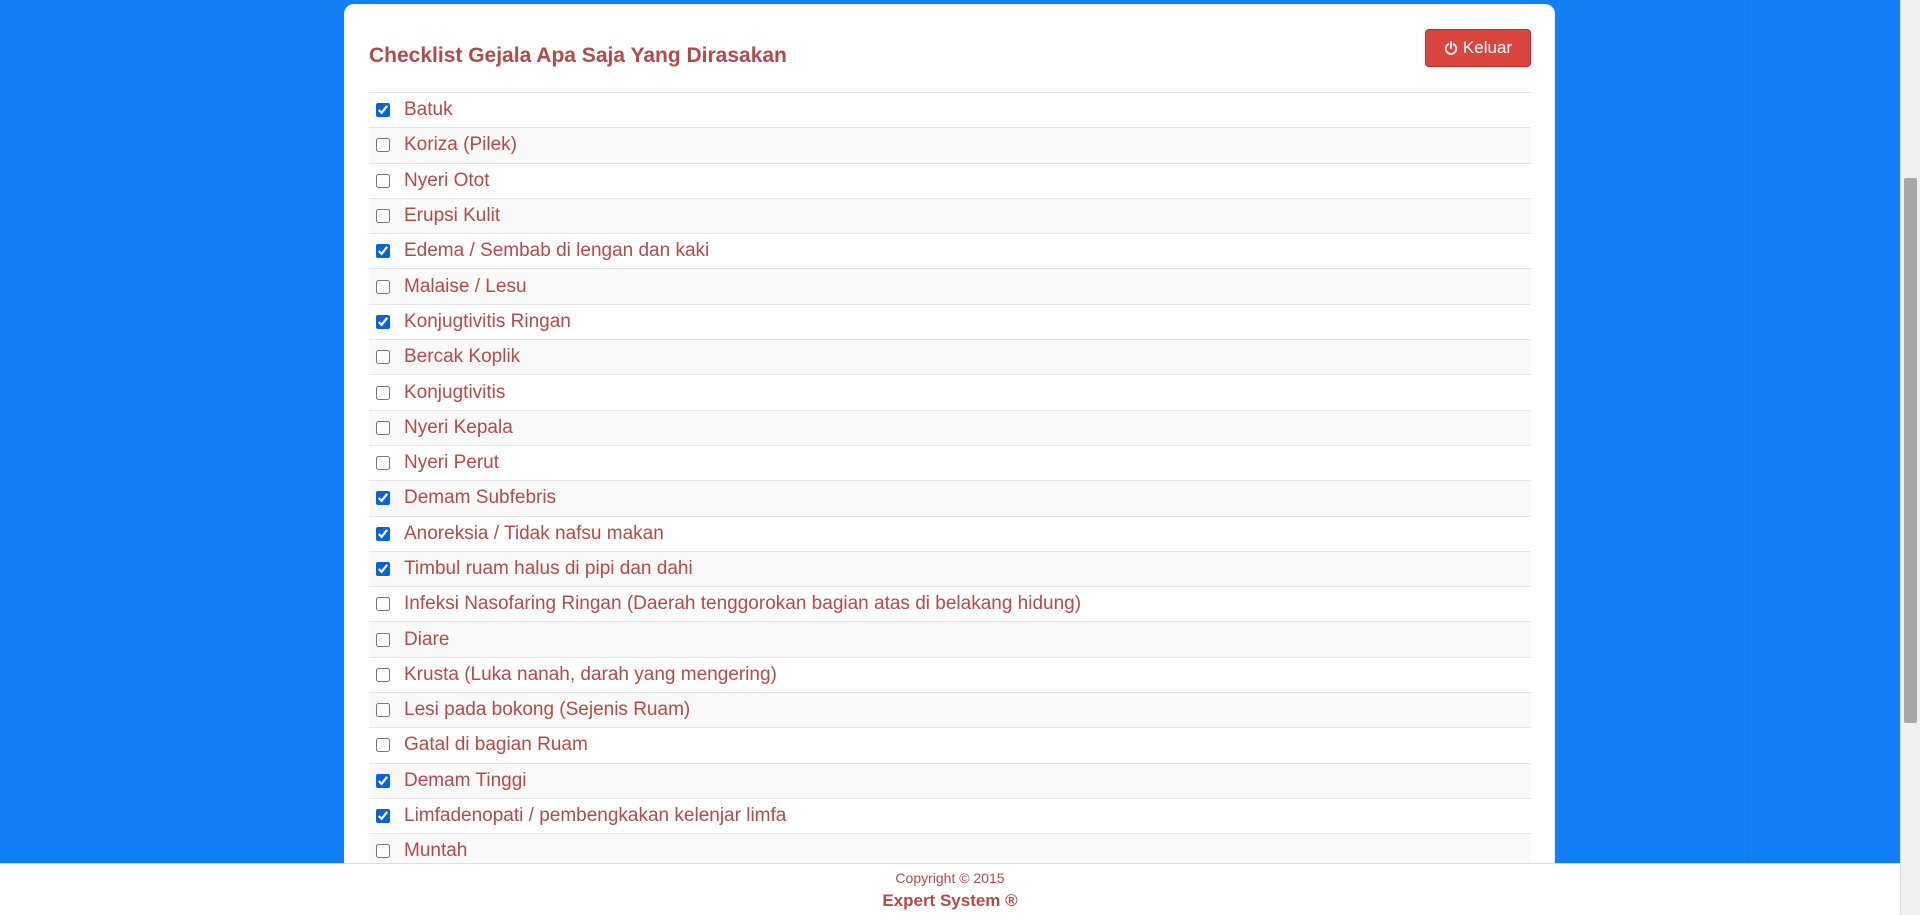  I want to click on scrollbar-thumb, so click(1910, 450).